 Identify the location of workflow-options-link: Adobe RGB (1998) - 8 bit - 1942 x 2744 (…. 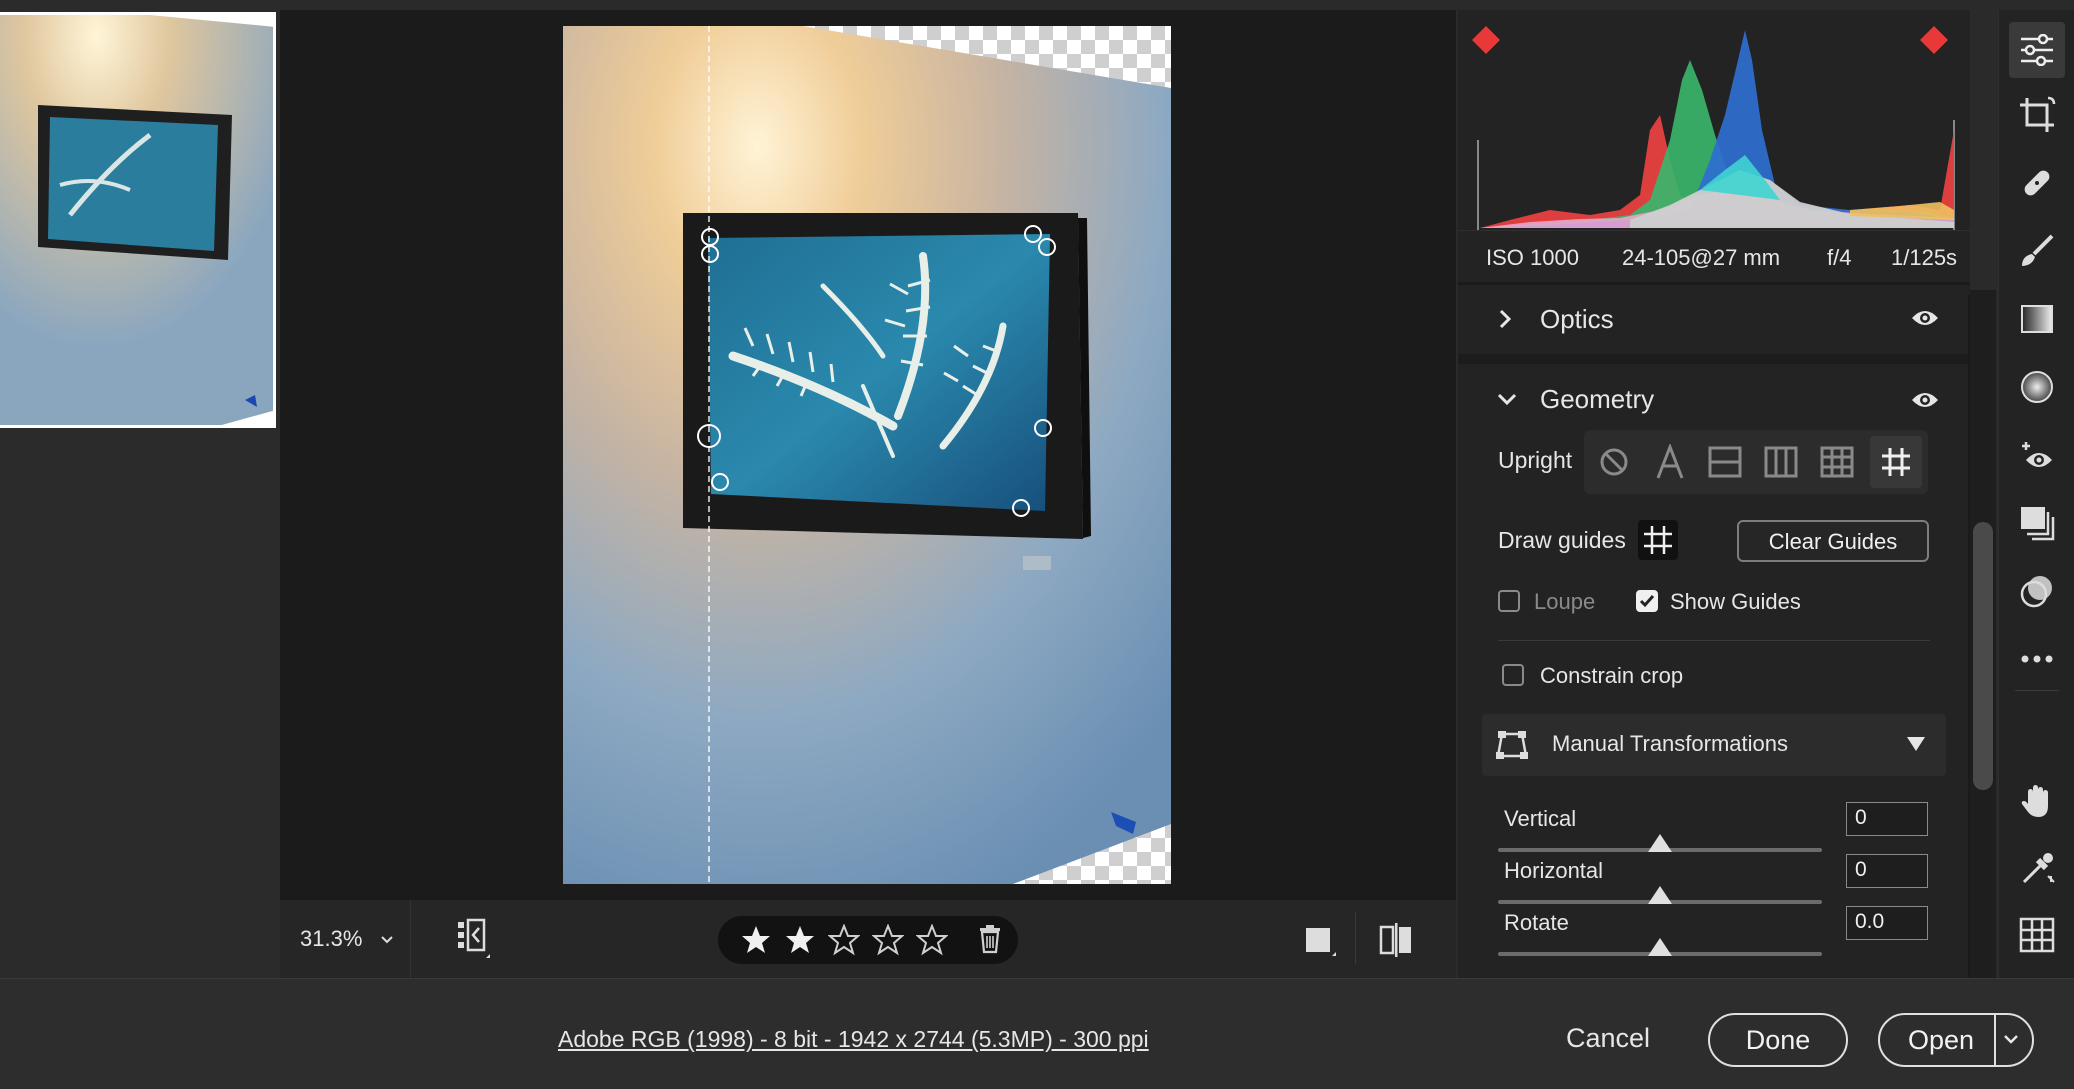
(853, 1039).